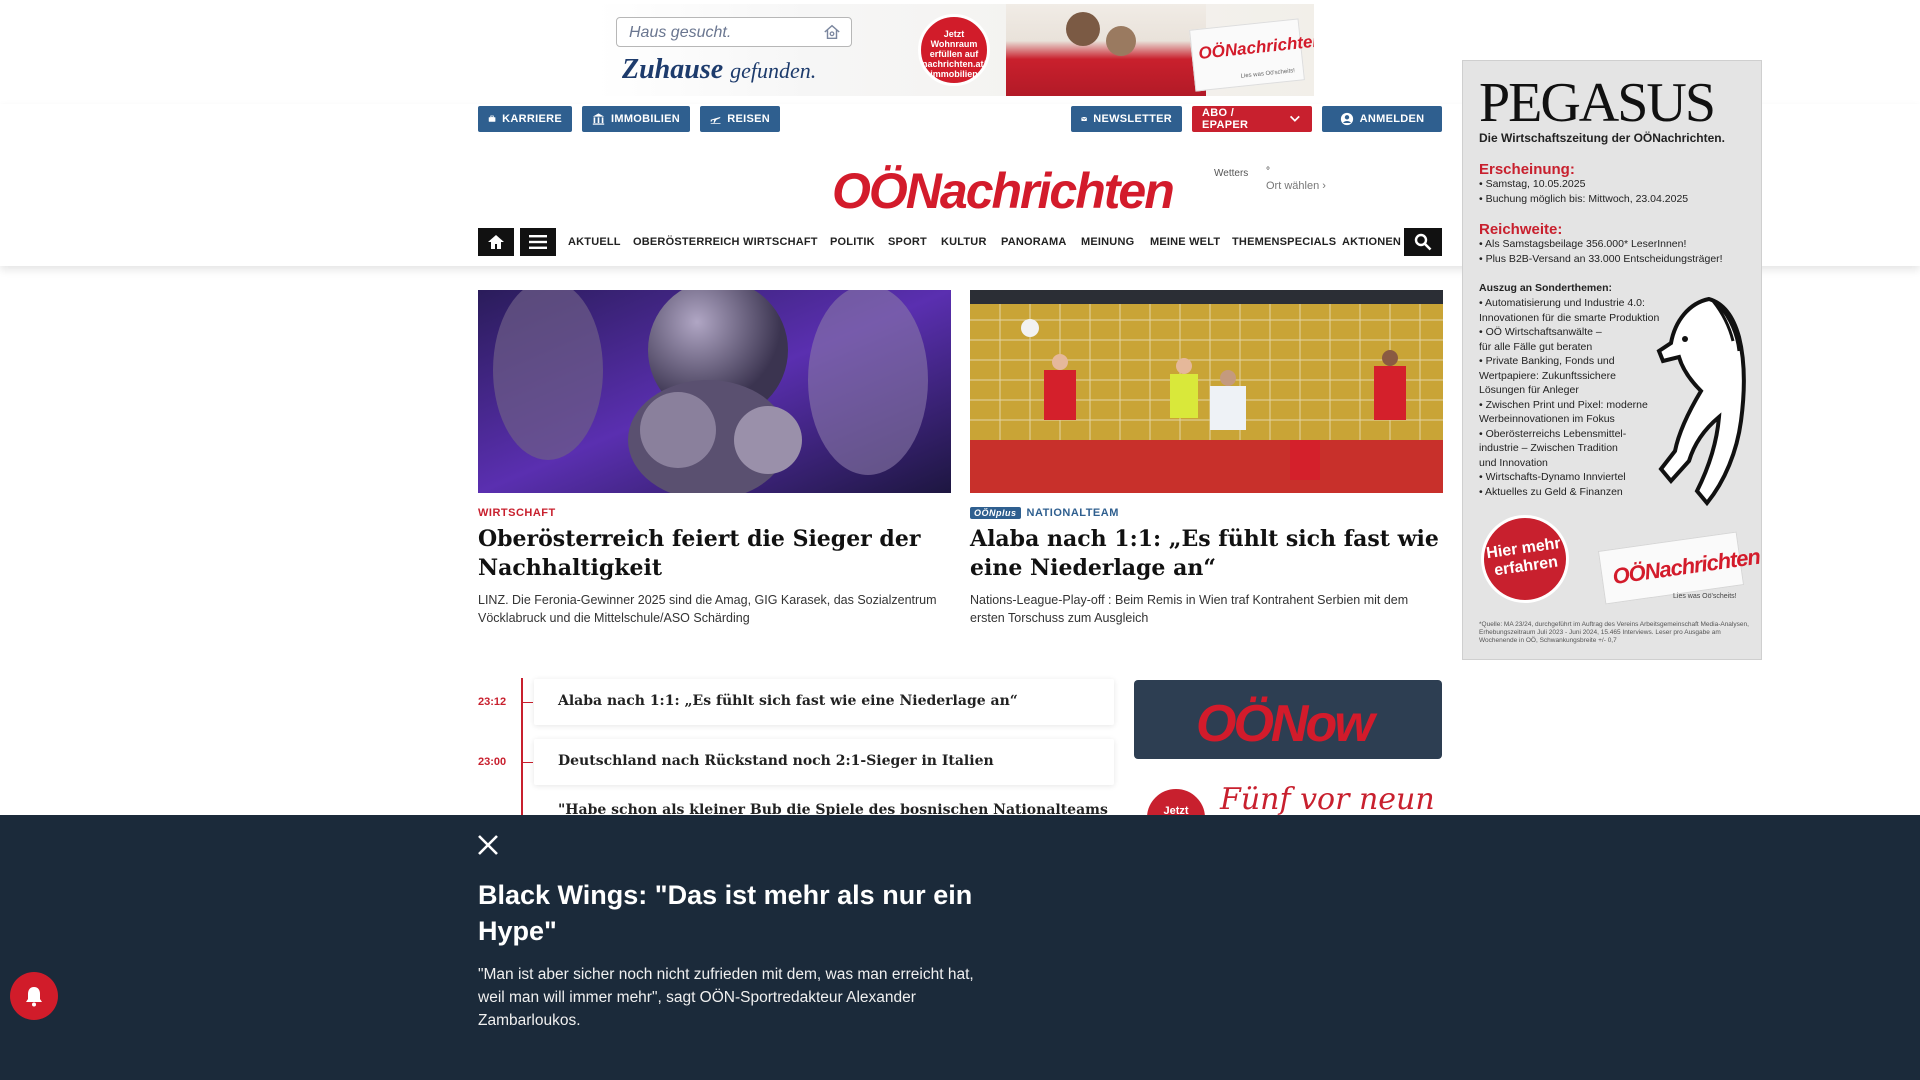 This screenshot has width=1920, height=1080. What do you see at coordinates (598, 119) in the screenshot?
I see `bank-icon` at bounding box center [598, 119].